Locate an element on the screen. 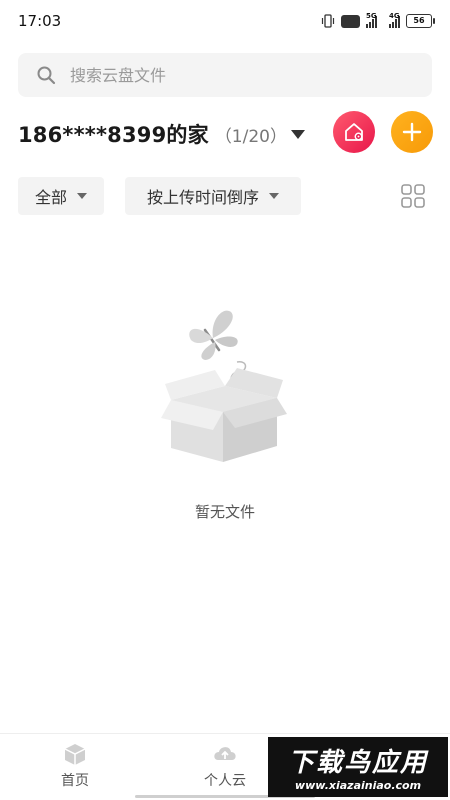 This screenshot has height=800, width=450. vibrate-icon is located at coordinates (328, 21).